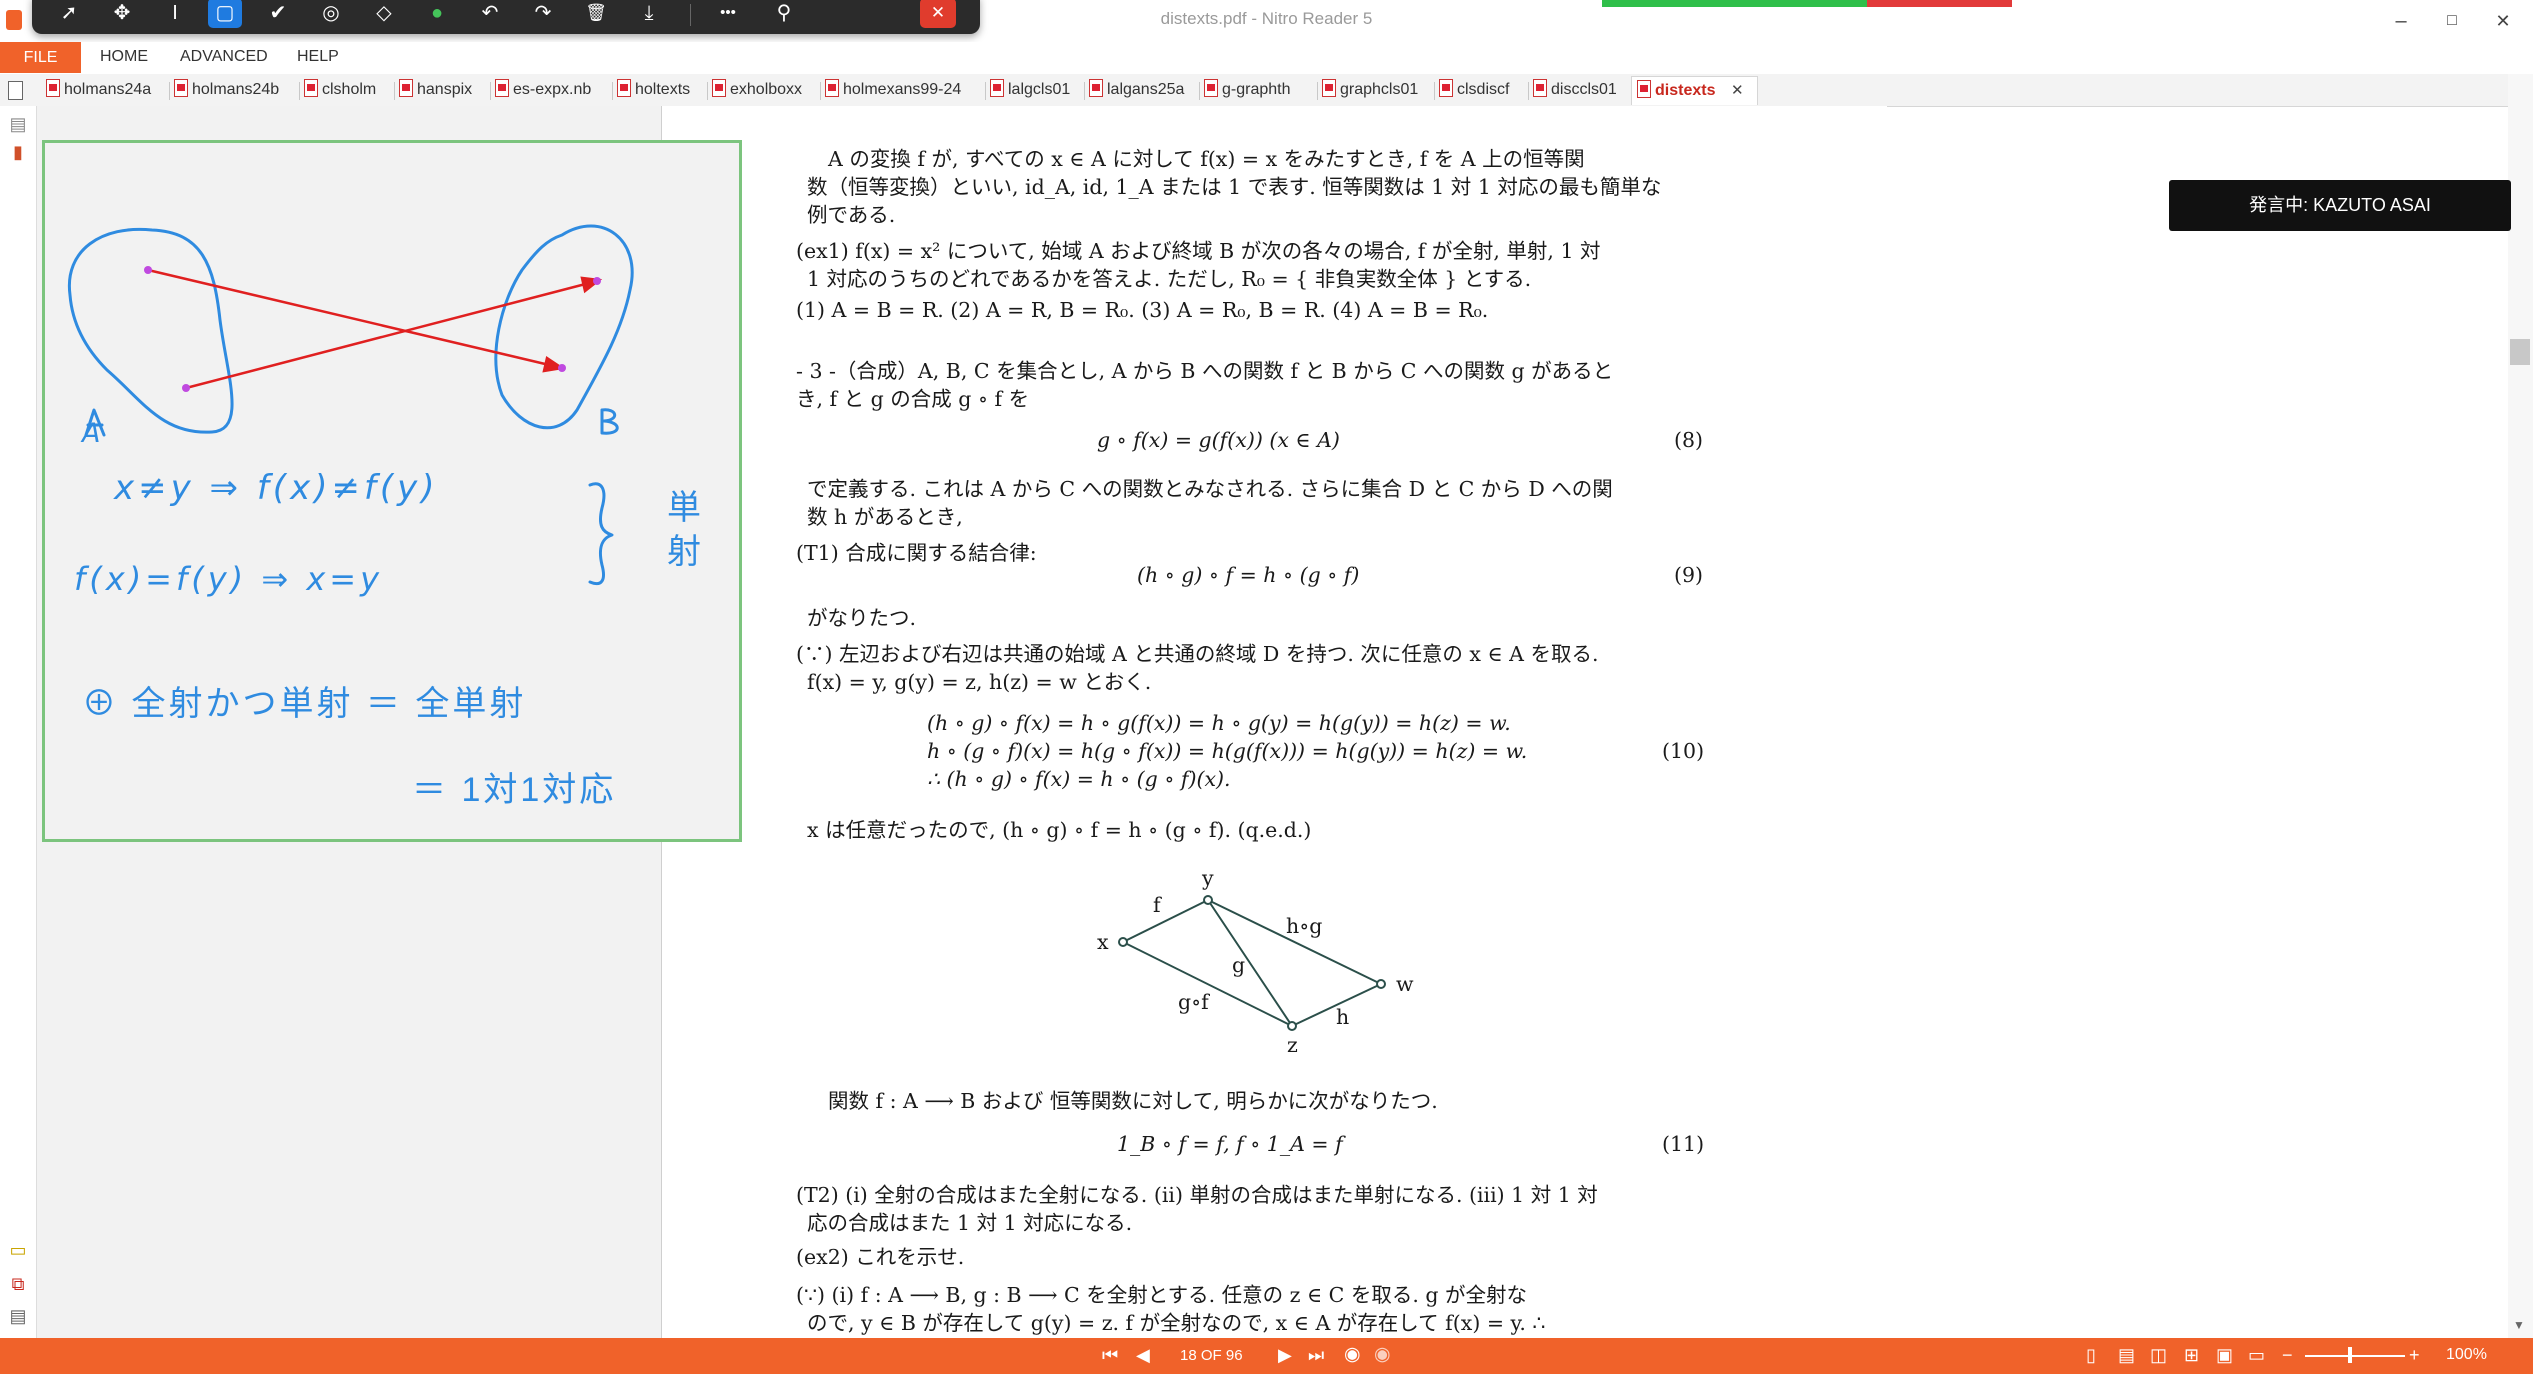 The height and width of the screenshot is (1374, 2533). What do you see at coordinates (1694, 90) in the screenshot?
I see `tab-distexts: distexts ✕` at bounding box center [1694, 90].